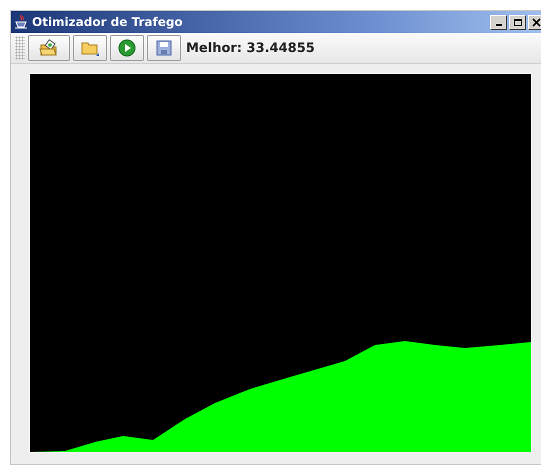 This screenshot has height=465, width=541. Describe the element at coordinates (498, 22) in the screenshot. I see `minimize-button` at that location.